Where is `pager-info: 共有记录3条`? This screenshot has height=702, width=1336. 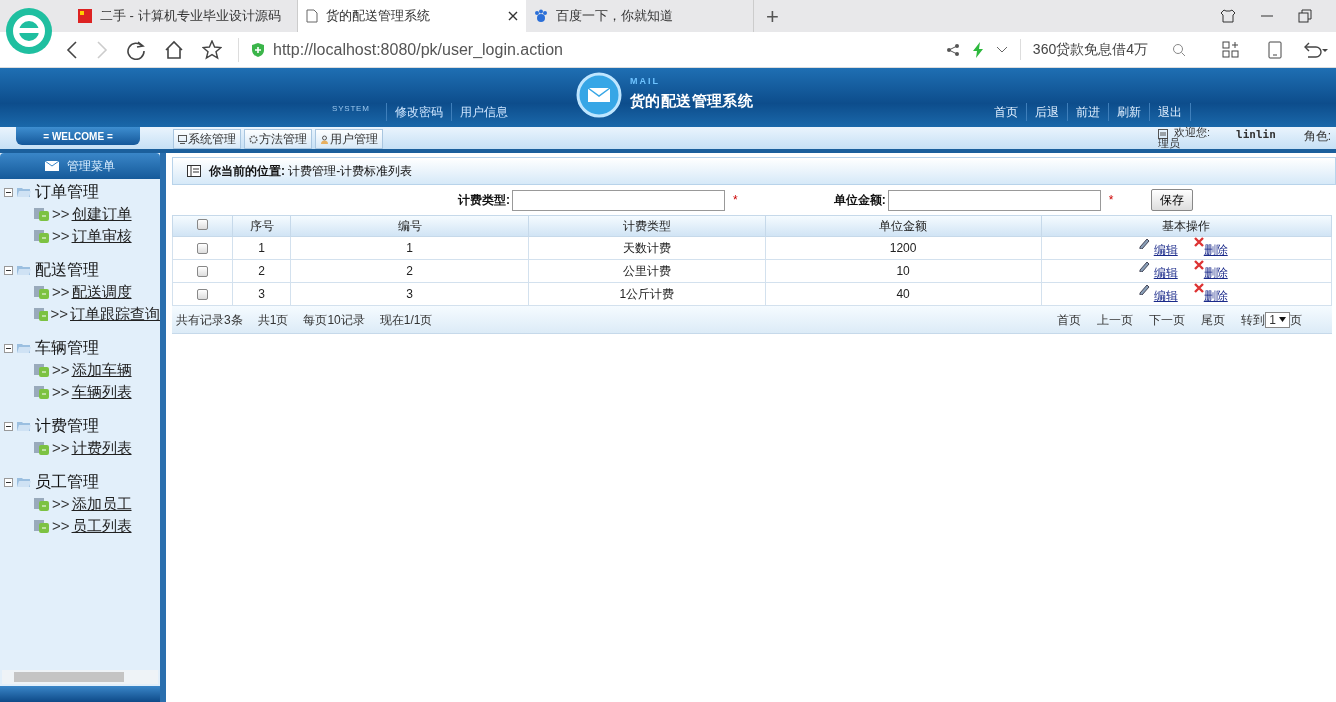
pager-info: 共有记录3条 is located at coordinates (209, 320).